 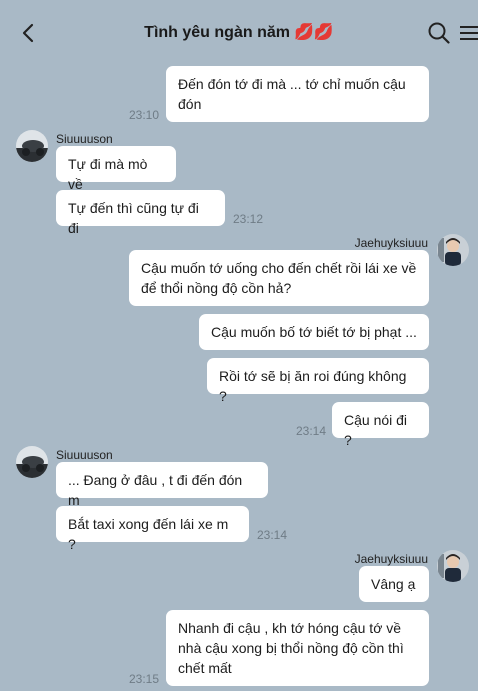 What do you see at coordinates (116, 169) in the screenshot?
I see `message-bubble-incoming: Tự đi mà mò về` at bounding box center [116, 169].